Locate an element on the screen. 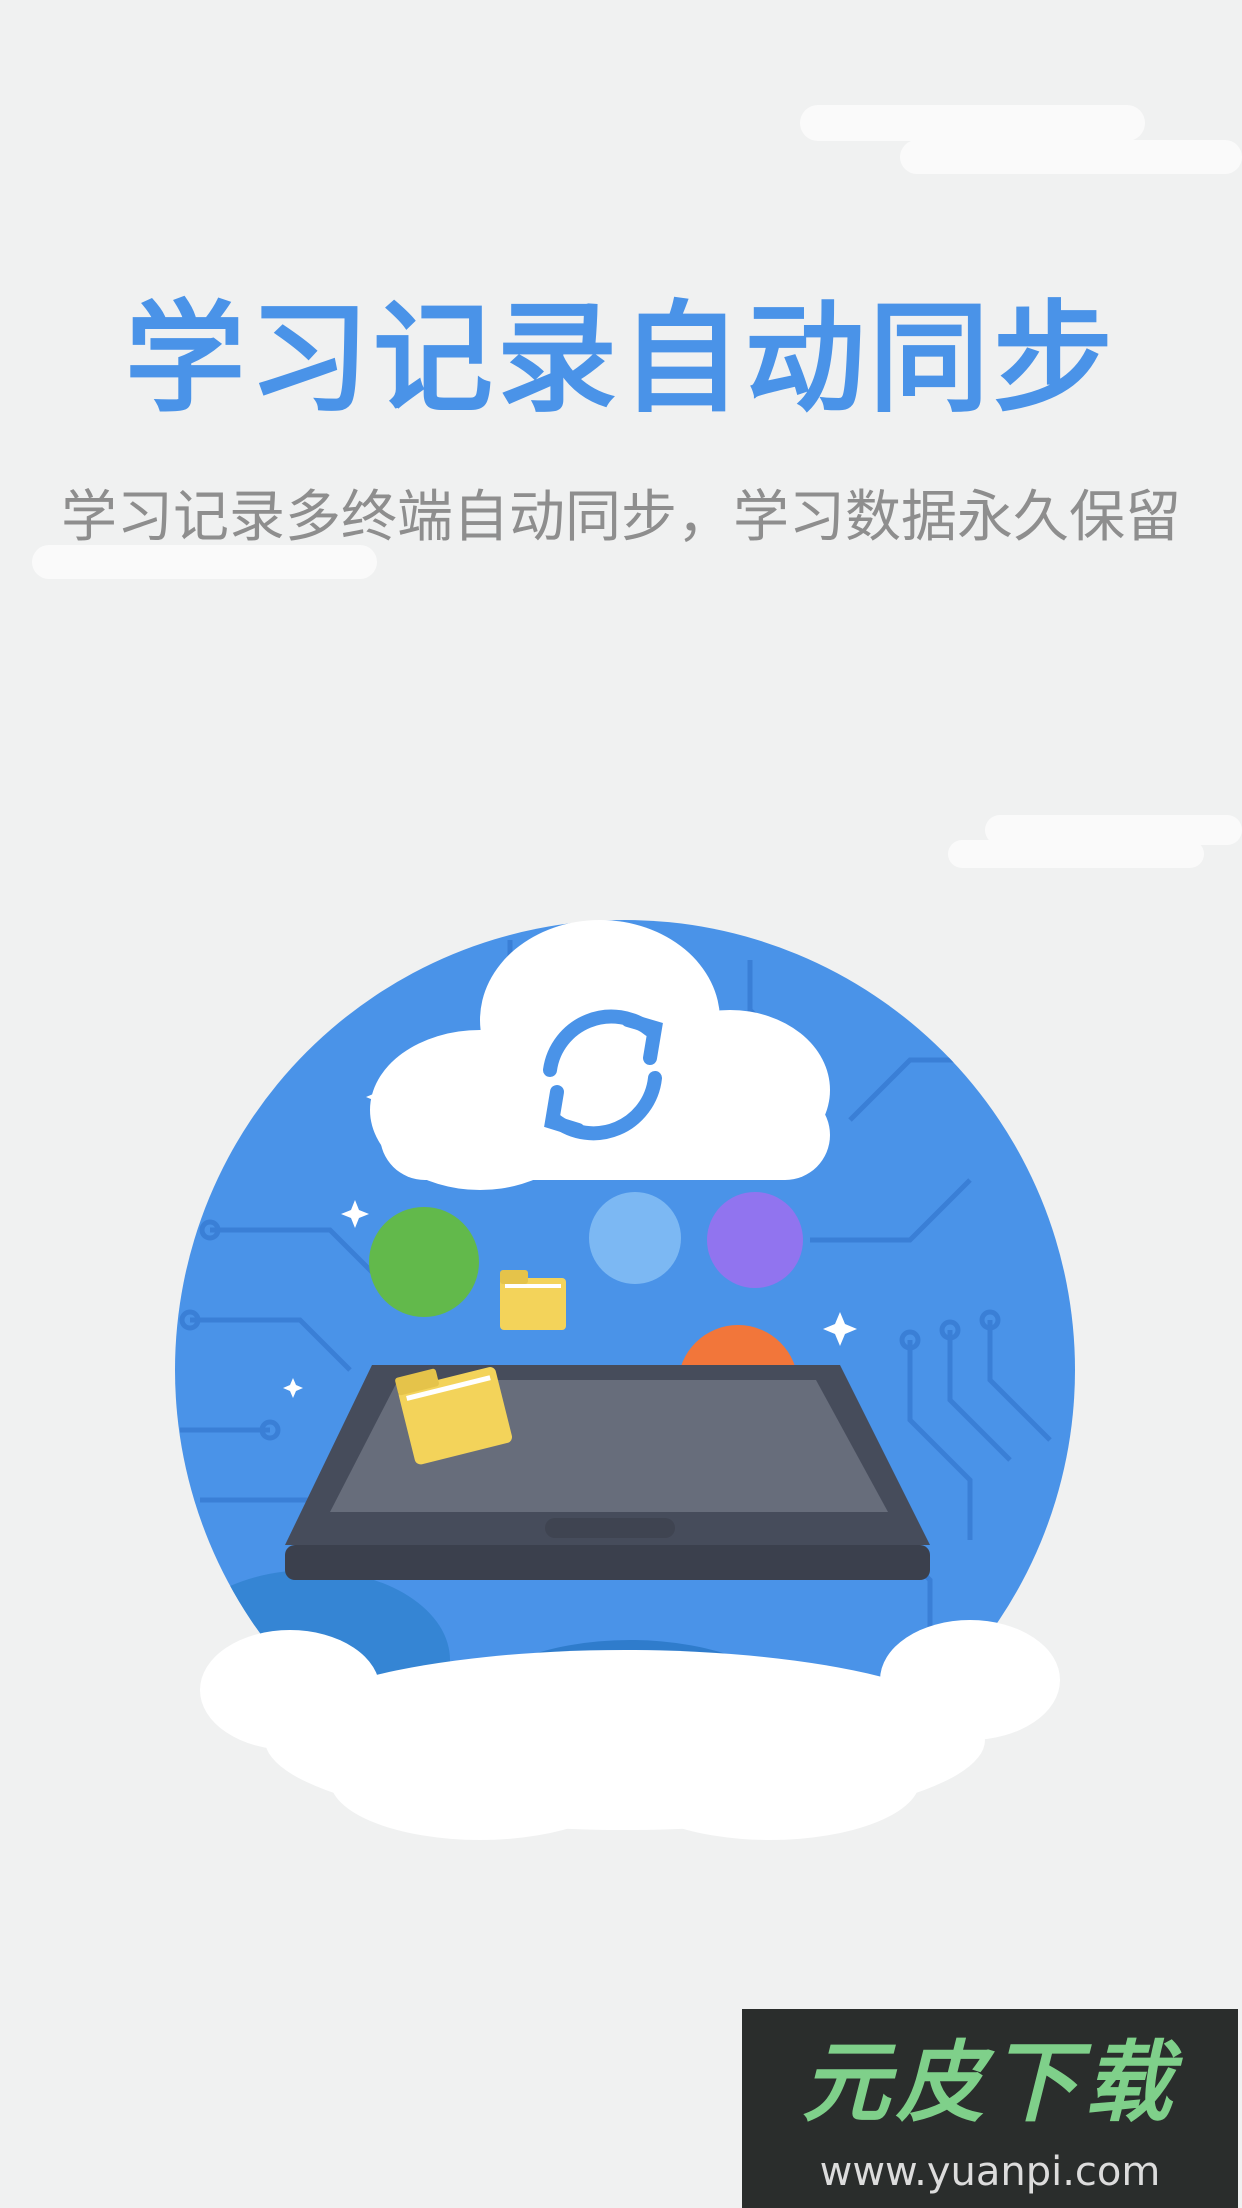  page-title: 学习记录自动同步 is located at coordinates (621, 359).